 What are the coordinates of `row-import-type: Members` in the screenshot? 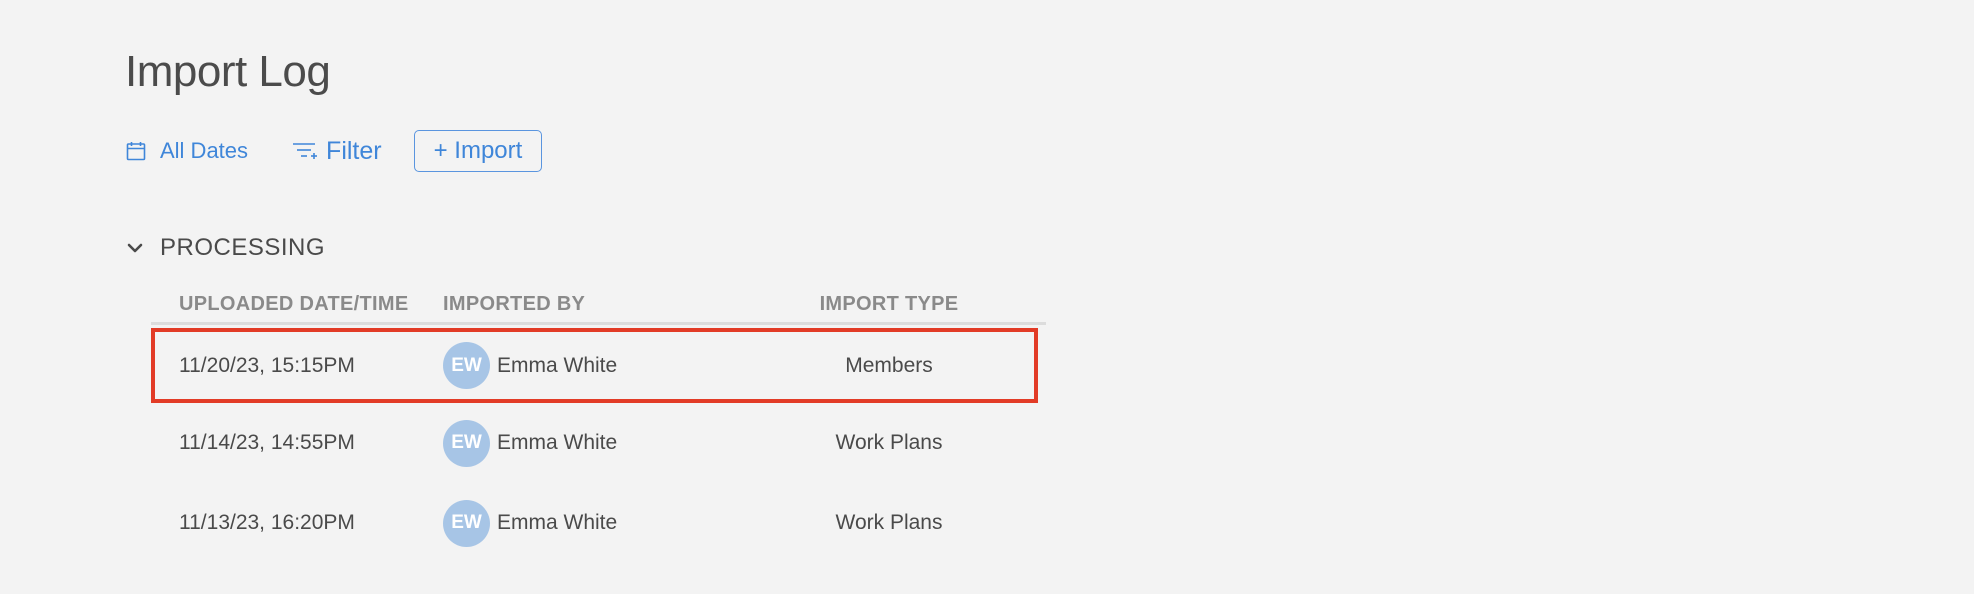 It's located at (889, 365).